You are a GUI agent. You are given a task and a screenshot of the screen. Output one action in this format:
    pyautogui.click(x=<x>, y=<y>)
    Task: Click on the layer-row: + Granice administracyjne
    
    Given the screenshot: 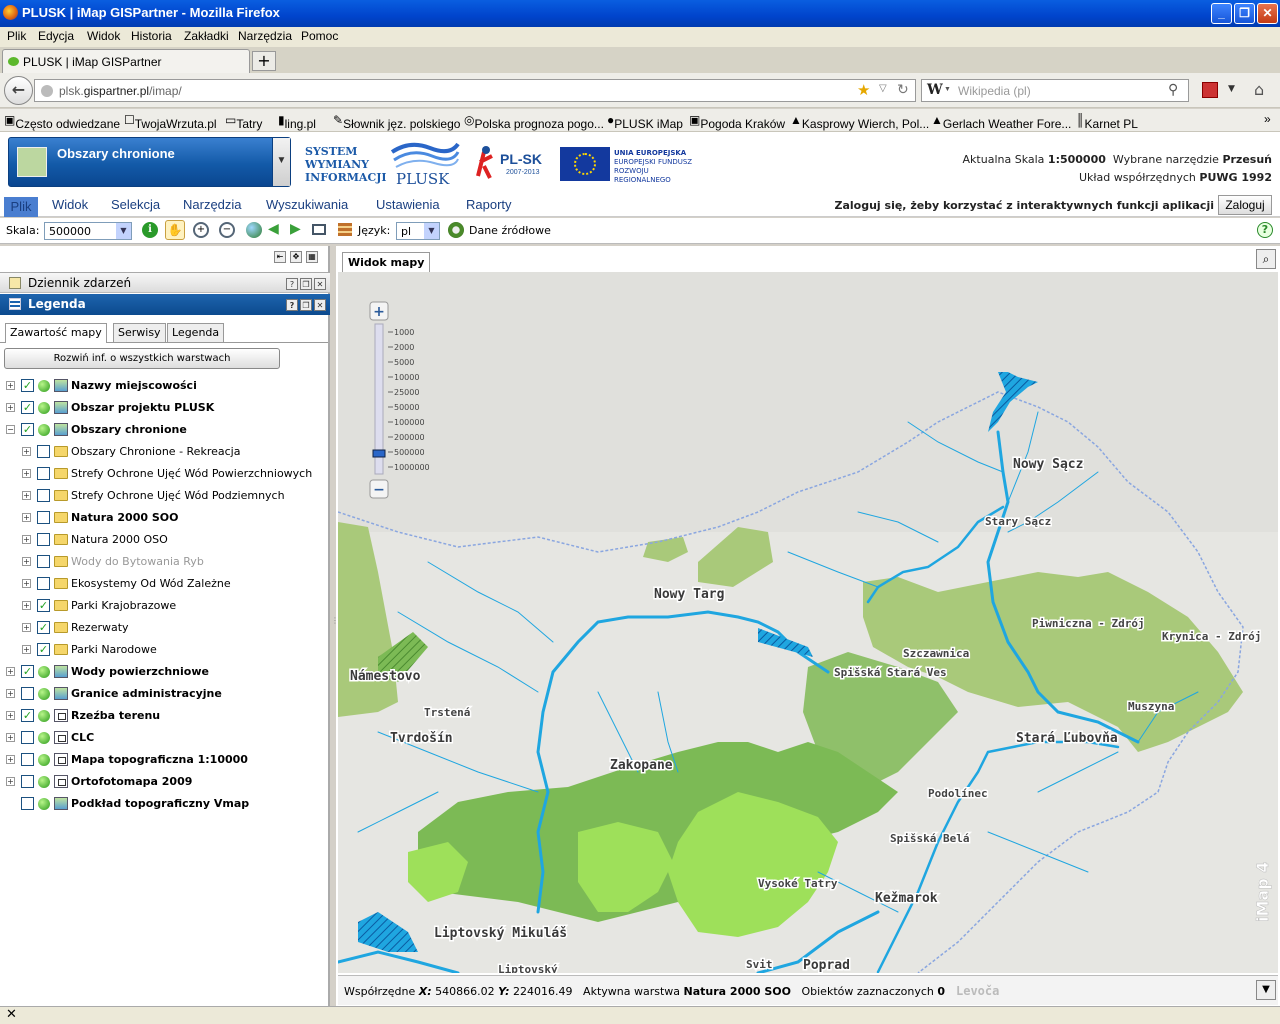 What is the action you would take?
    pyautogui.click(x=164, y=694)
    